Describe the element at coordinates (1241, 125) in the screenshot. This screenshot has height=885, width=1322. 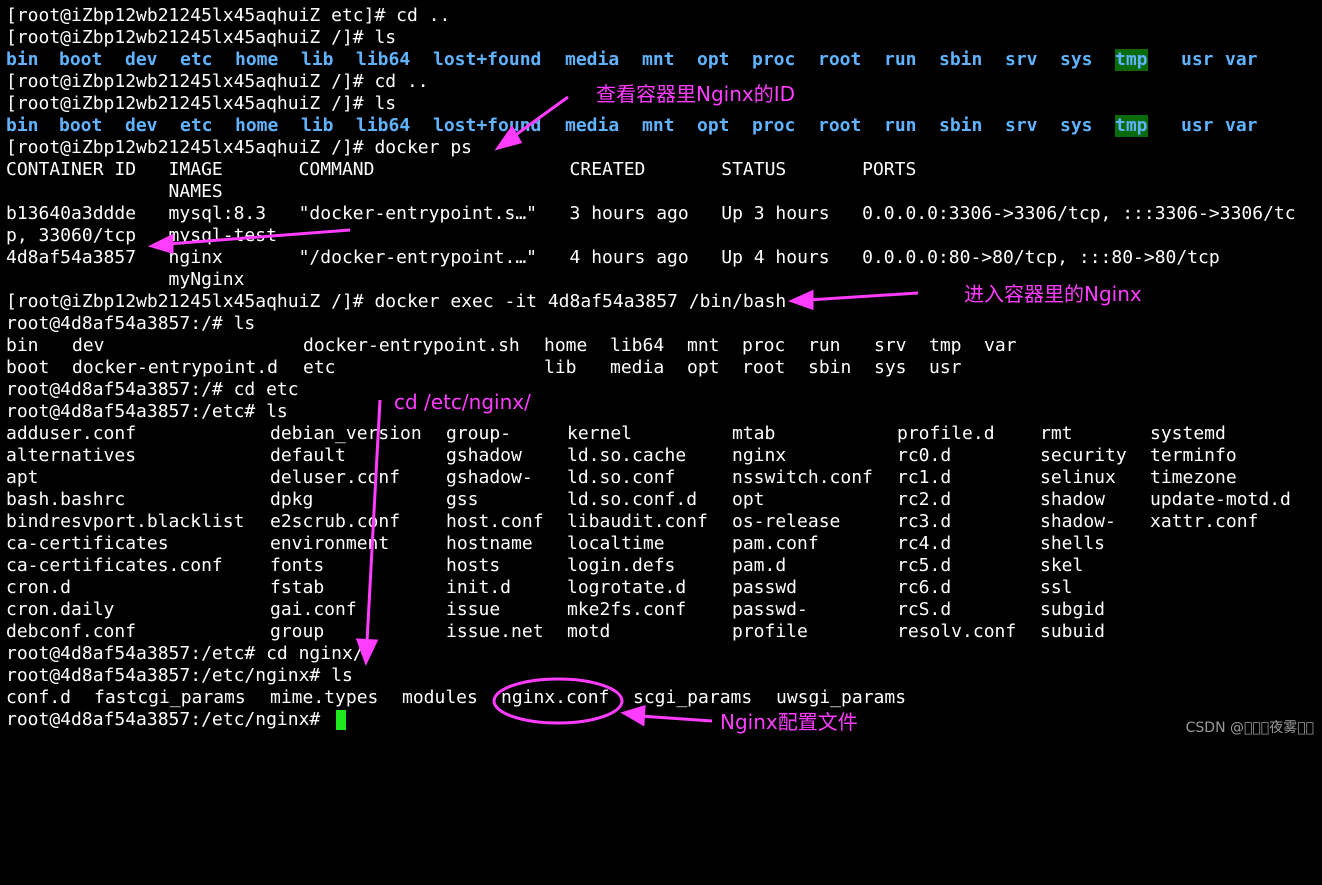
I see `dir-entry: var` at that location.